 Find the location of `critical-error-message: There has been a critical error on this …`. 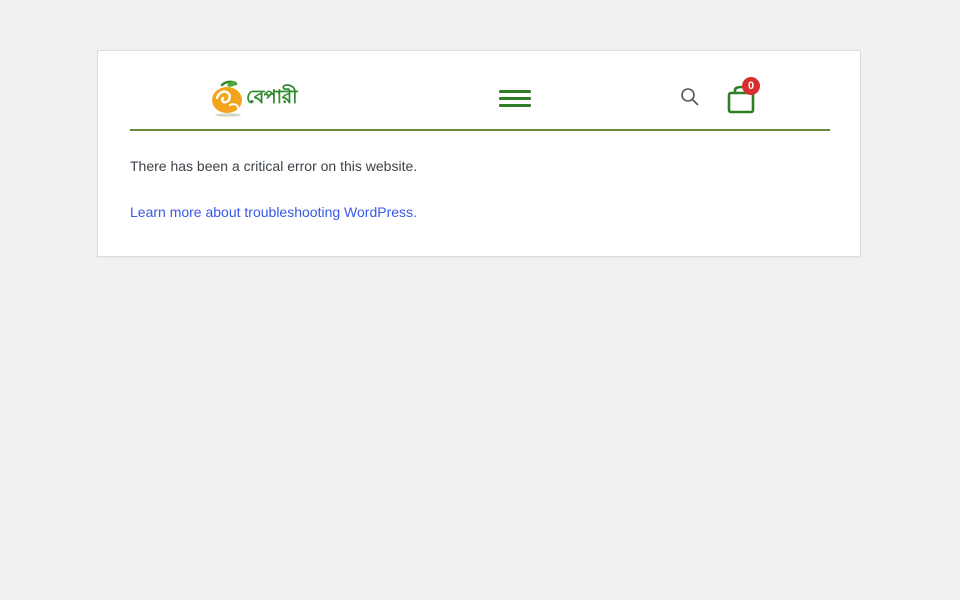

critical-error-message: There has been a critical error on this … is located at coordinates (274, 166).